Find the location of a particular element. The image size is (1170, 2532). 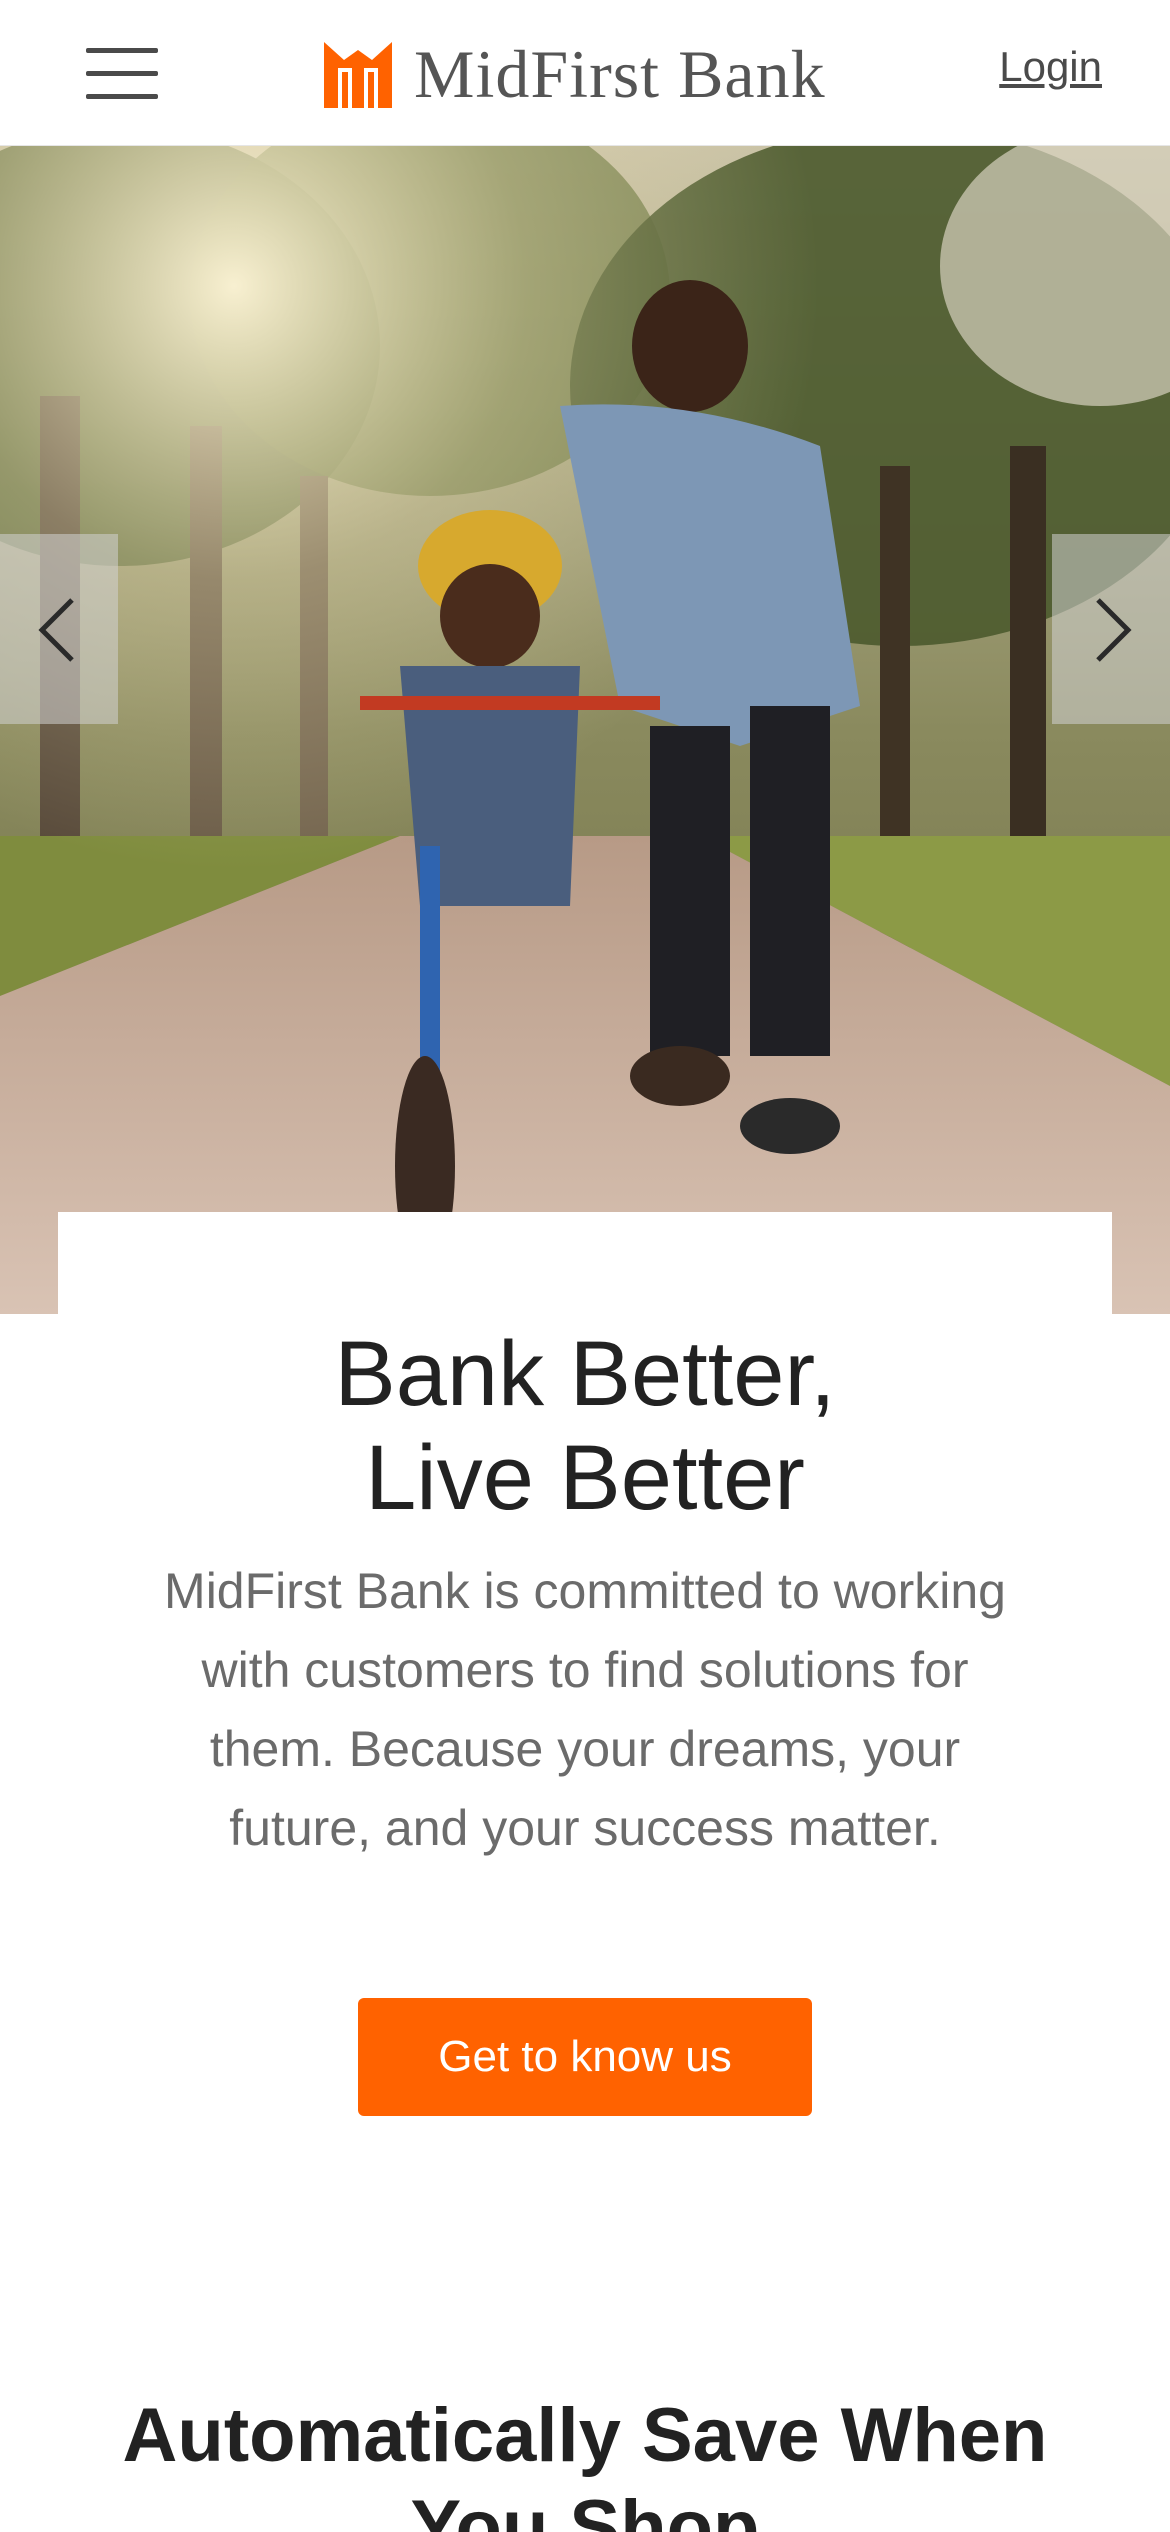

carousel-next-button is located at coordinates (1111, 629).